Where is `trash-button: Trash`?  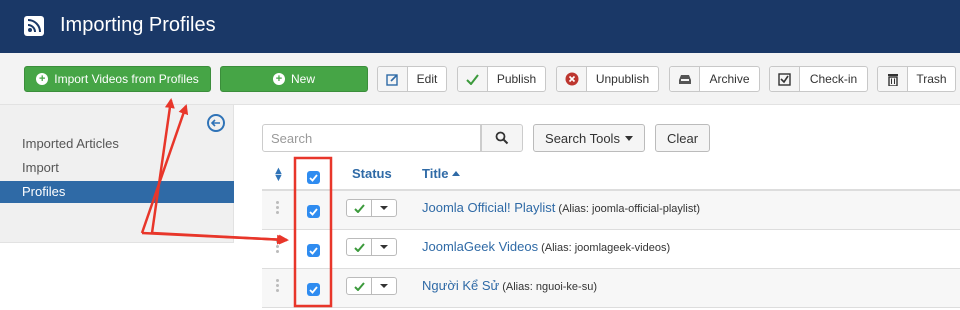 trash-button: Trash is located at coordinates (916, 79).